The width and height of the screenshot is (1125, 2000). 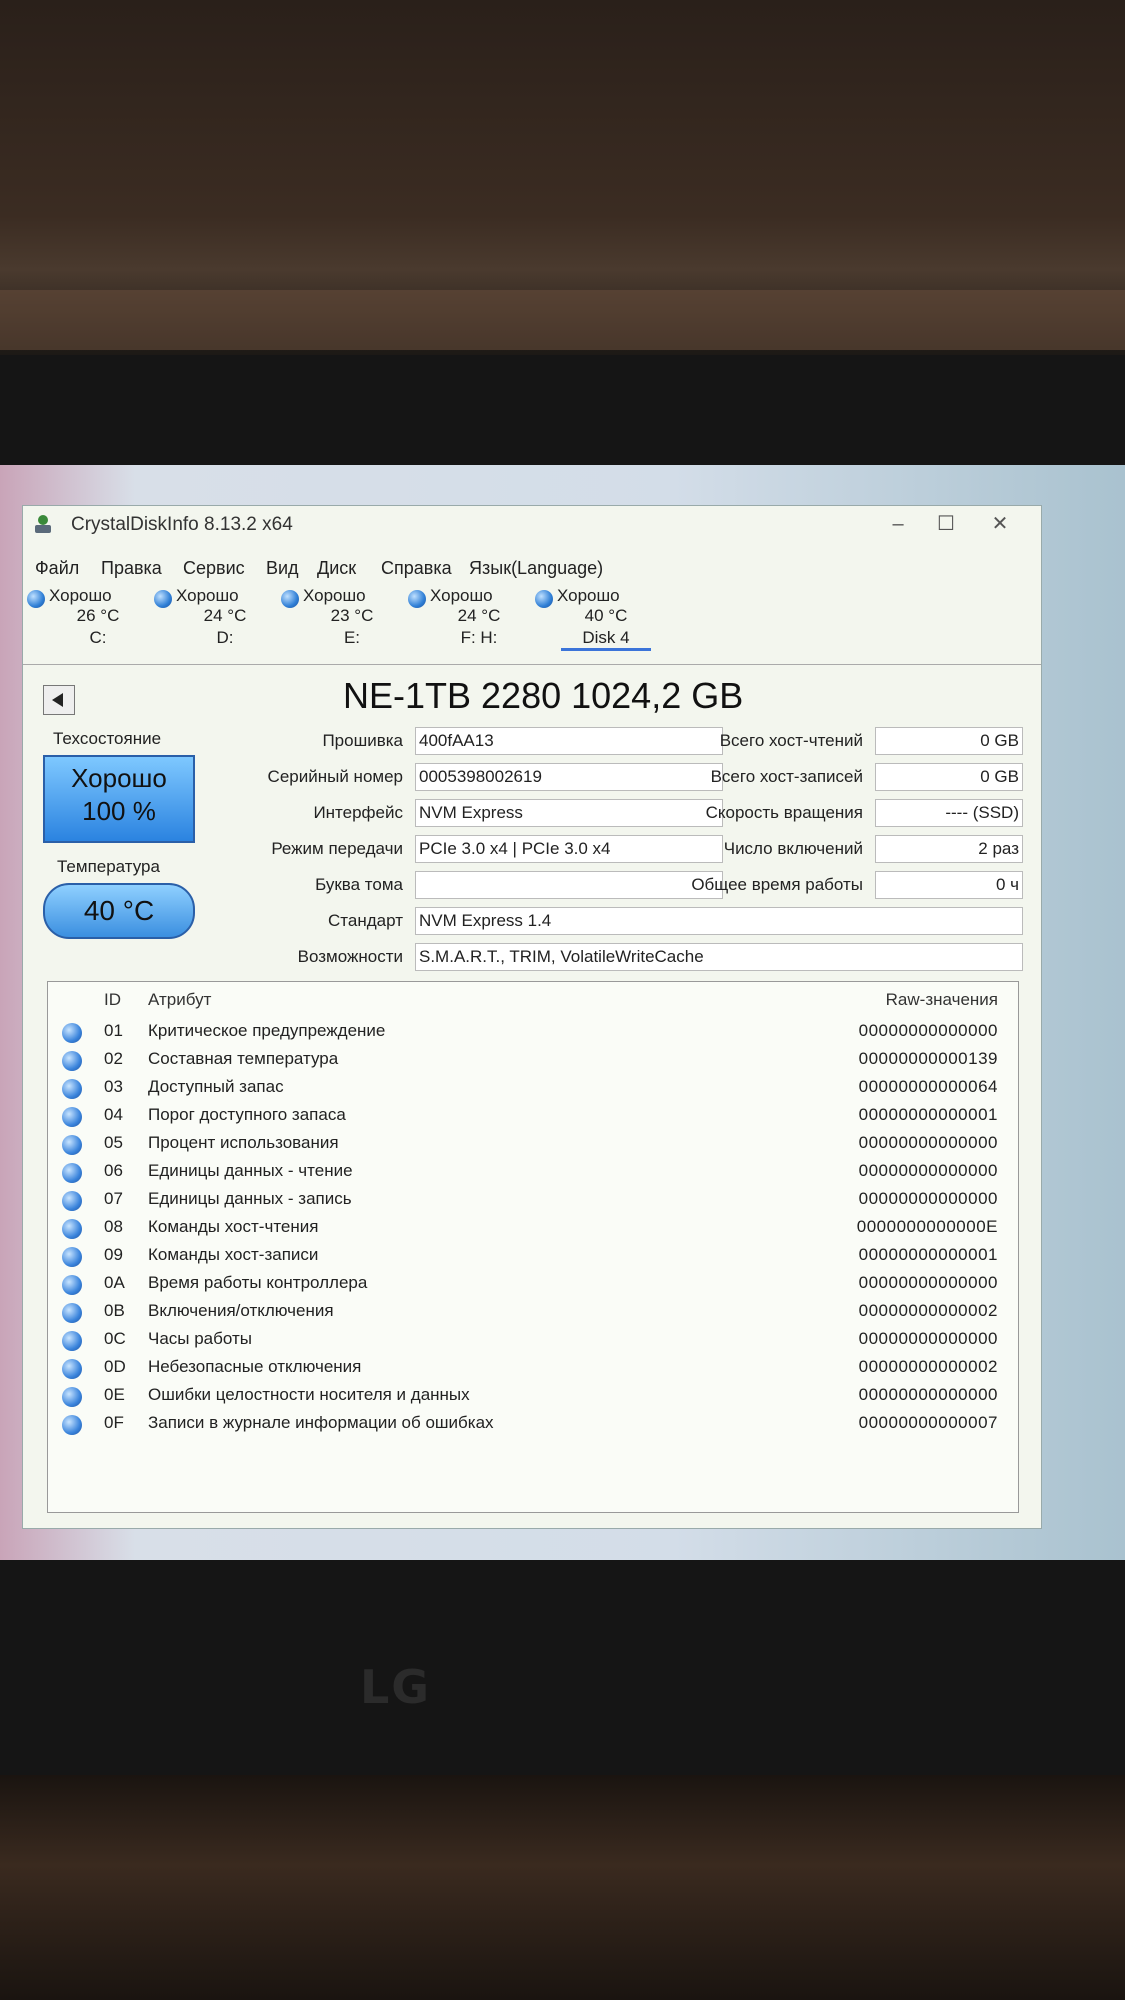 What do you see at coordinates (562, 320) in the screenshot?
I see `background-wall` at bounding box center [562, 320].